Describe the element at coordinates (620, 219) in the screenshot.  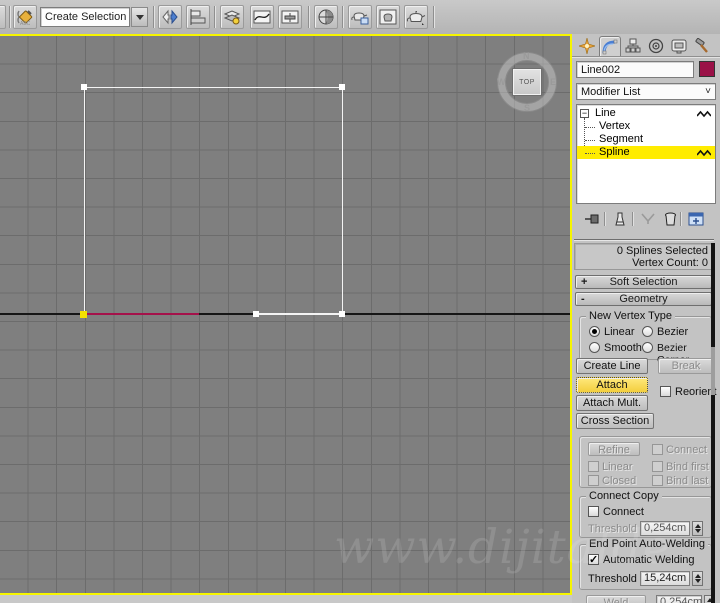
I see `show-end-result-icon` at that location.